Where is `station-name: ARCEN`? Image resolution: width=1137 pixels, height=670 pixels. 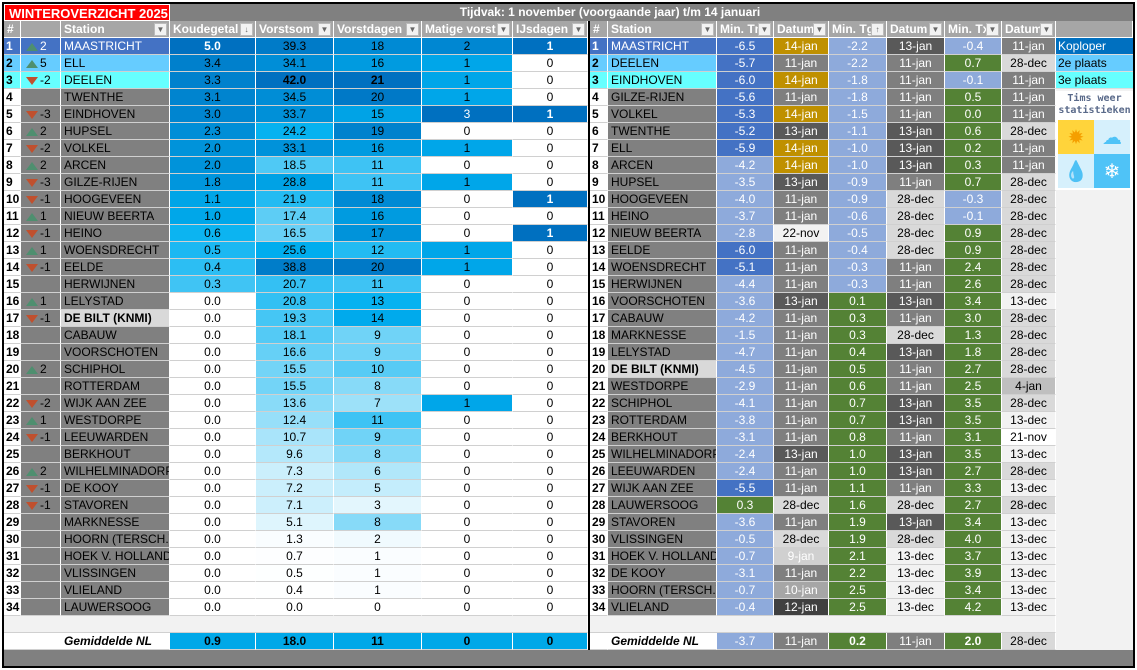 station-name: ARCEN is located at coordinates (115, 165).